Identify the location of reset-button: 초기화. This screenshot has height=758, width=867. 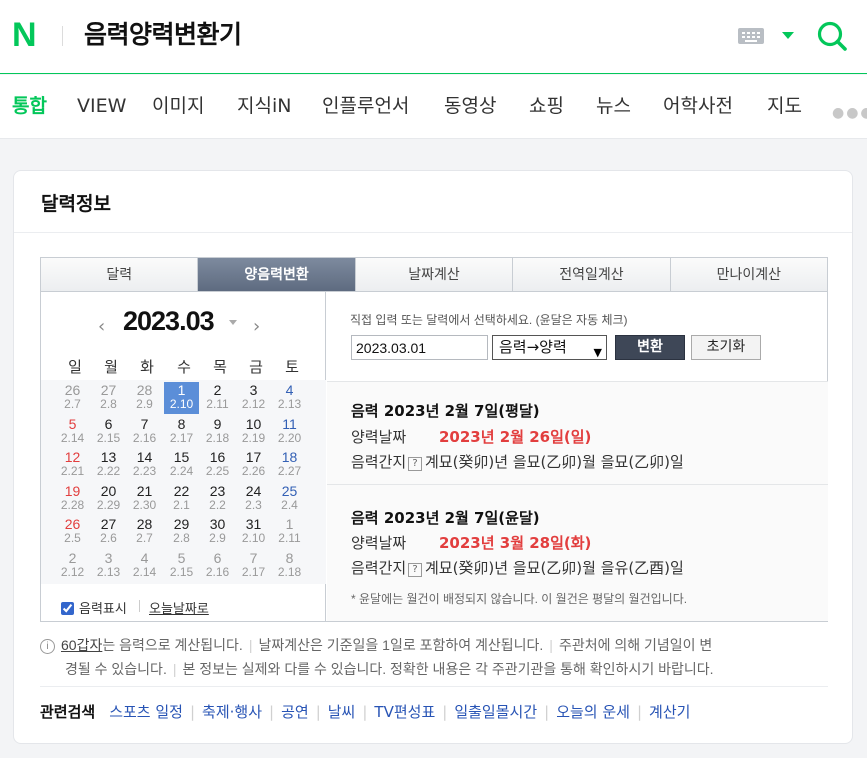
(726, 347).